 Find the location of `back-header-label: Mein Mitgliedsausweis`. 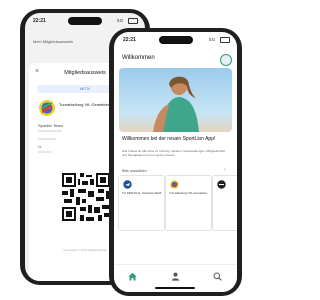

back-header-label: Mein Mitgliedsausweis is located at coordinates (53, 41).